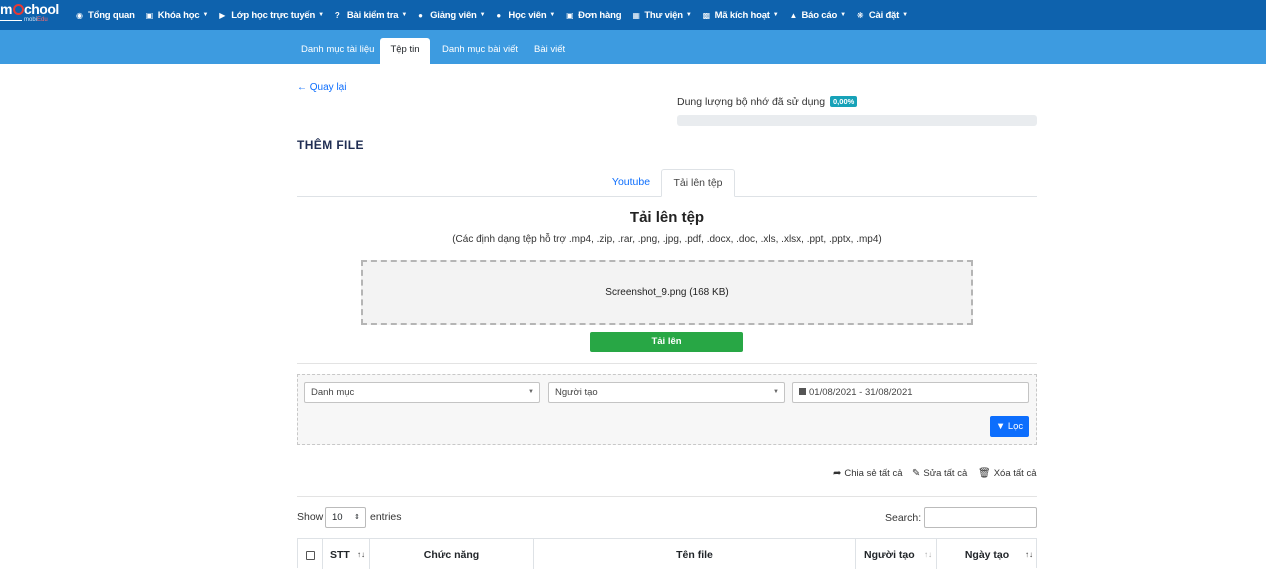 The image size is (1266, 571). I want to click on nav-item-label: Khóa học, so click(178, 15).